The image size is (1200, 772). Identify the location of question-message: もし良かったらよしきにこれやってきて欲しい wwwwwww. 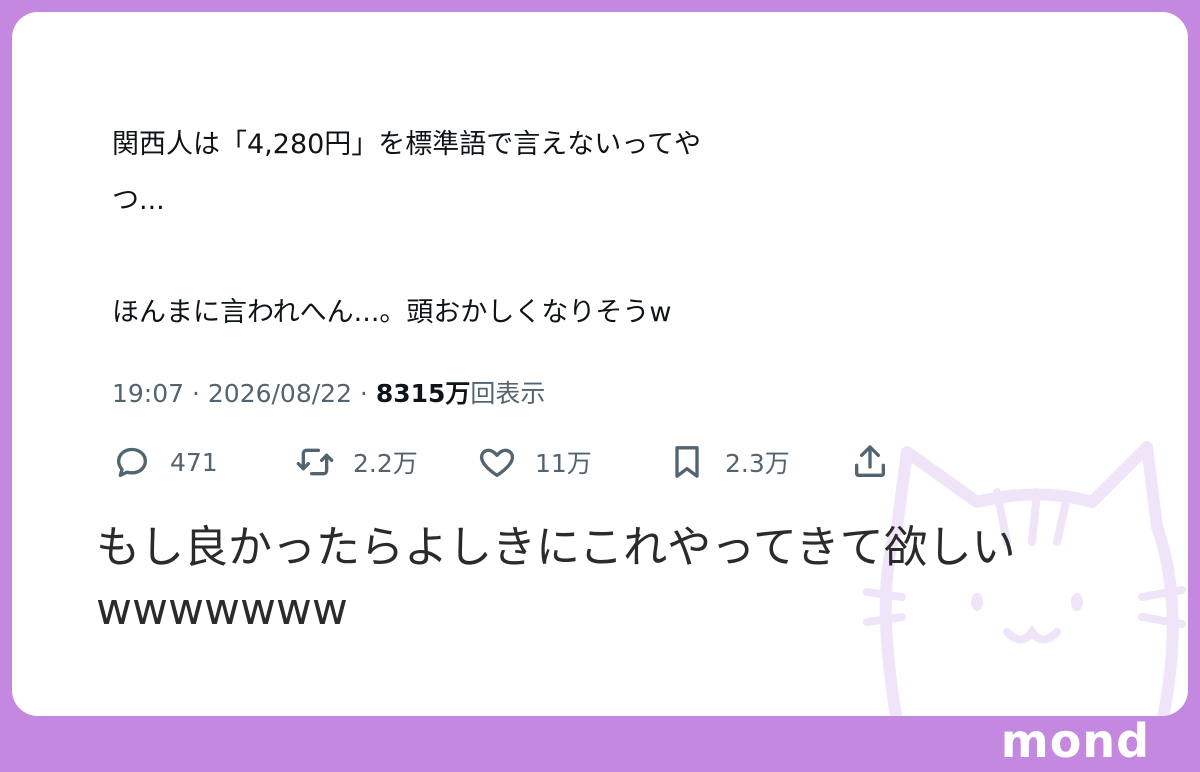
(616, 579).